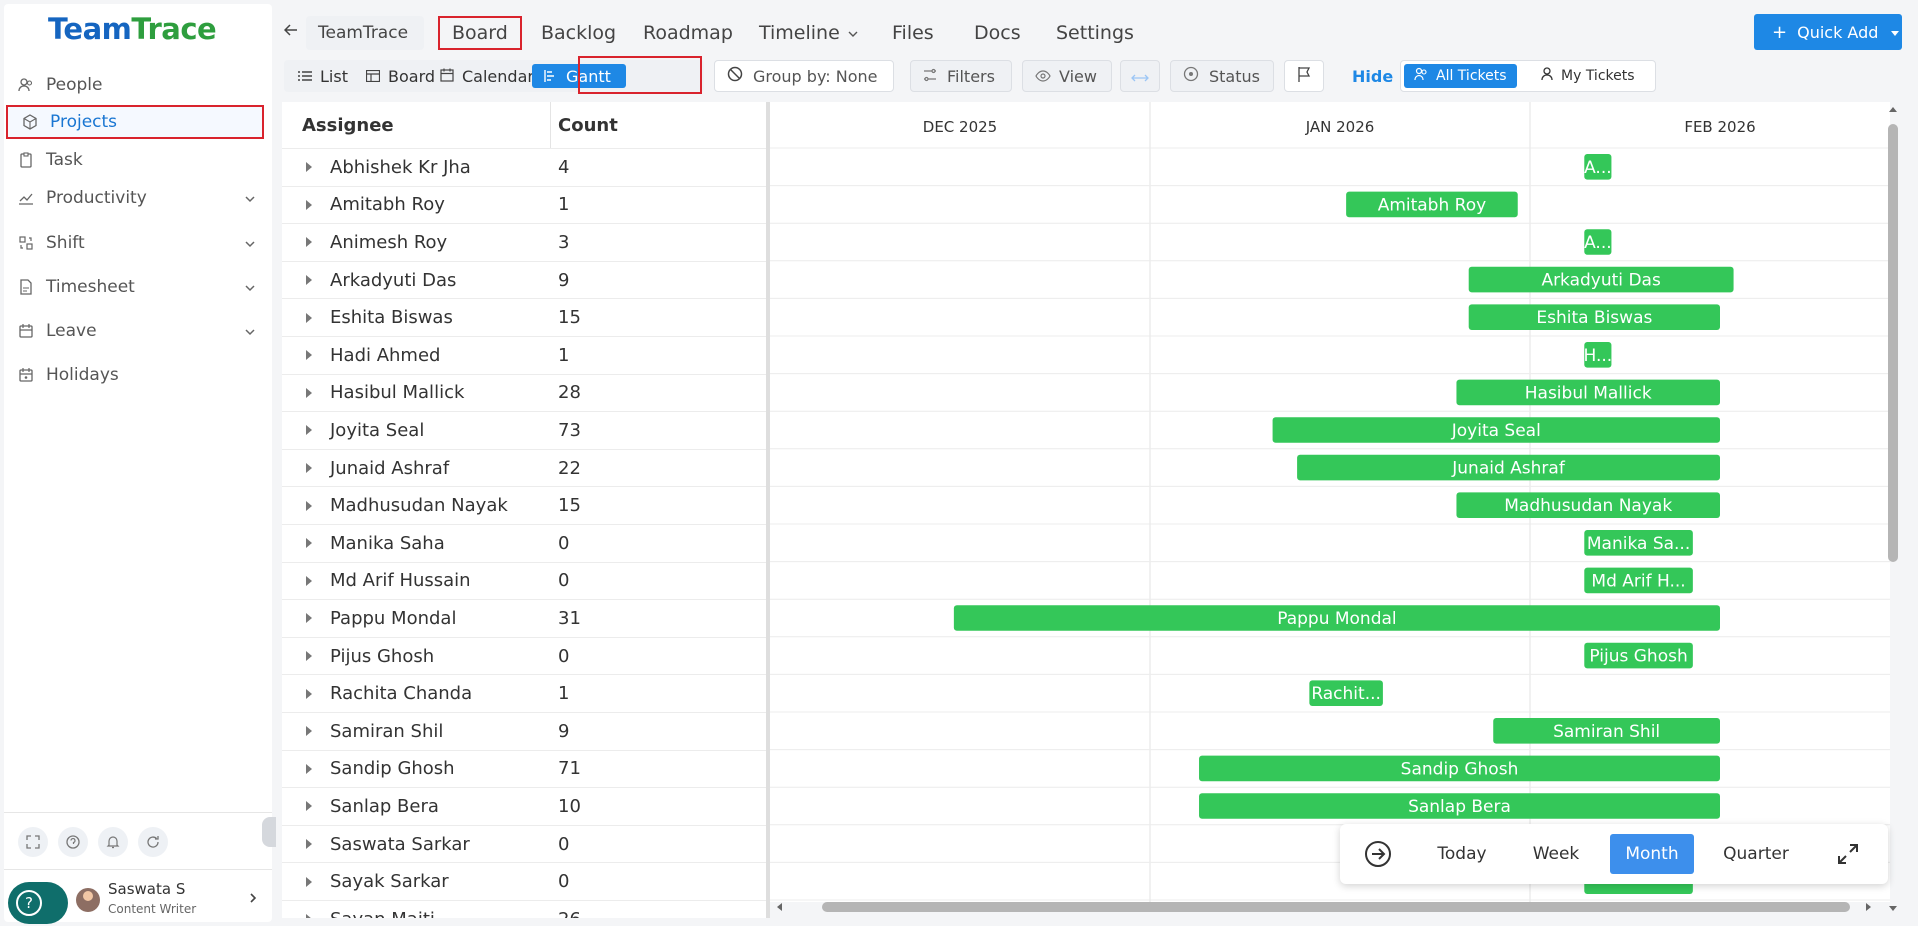 The width and height of the screenshot is (1918, 926). I want to click on month-label: FEB 2026, so click(1719, 127).